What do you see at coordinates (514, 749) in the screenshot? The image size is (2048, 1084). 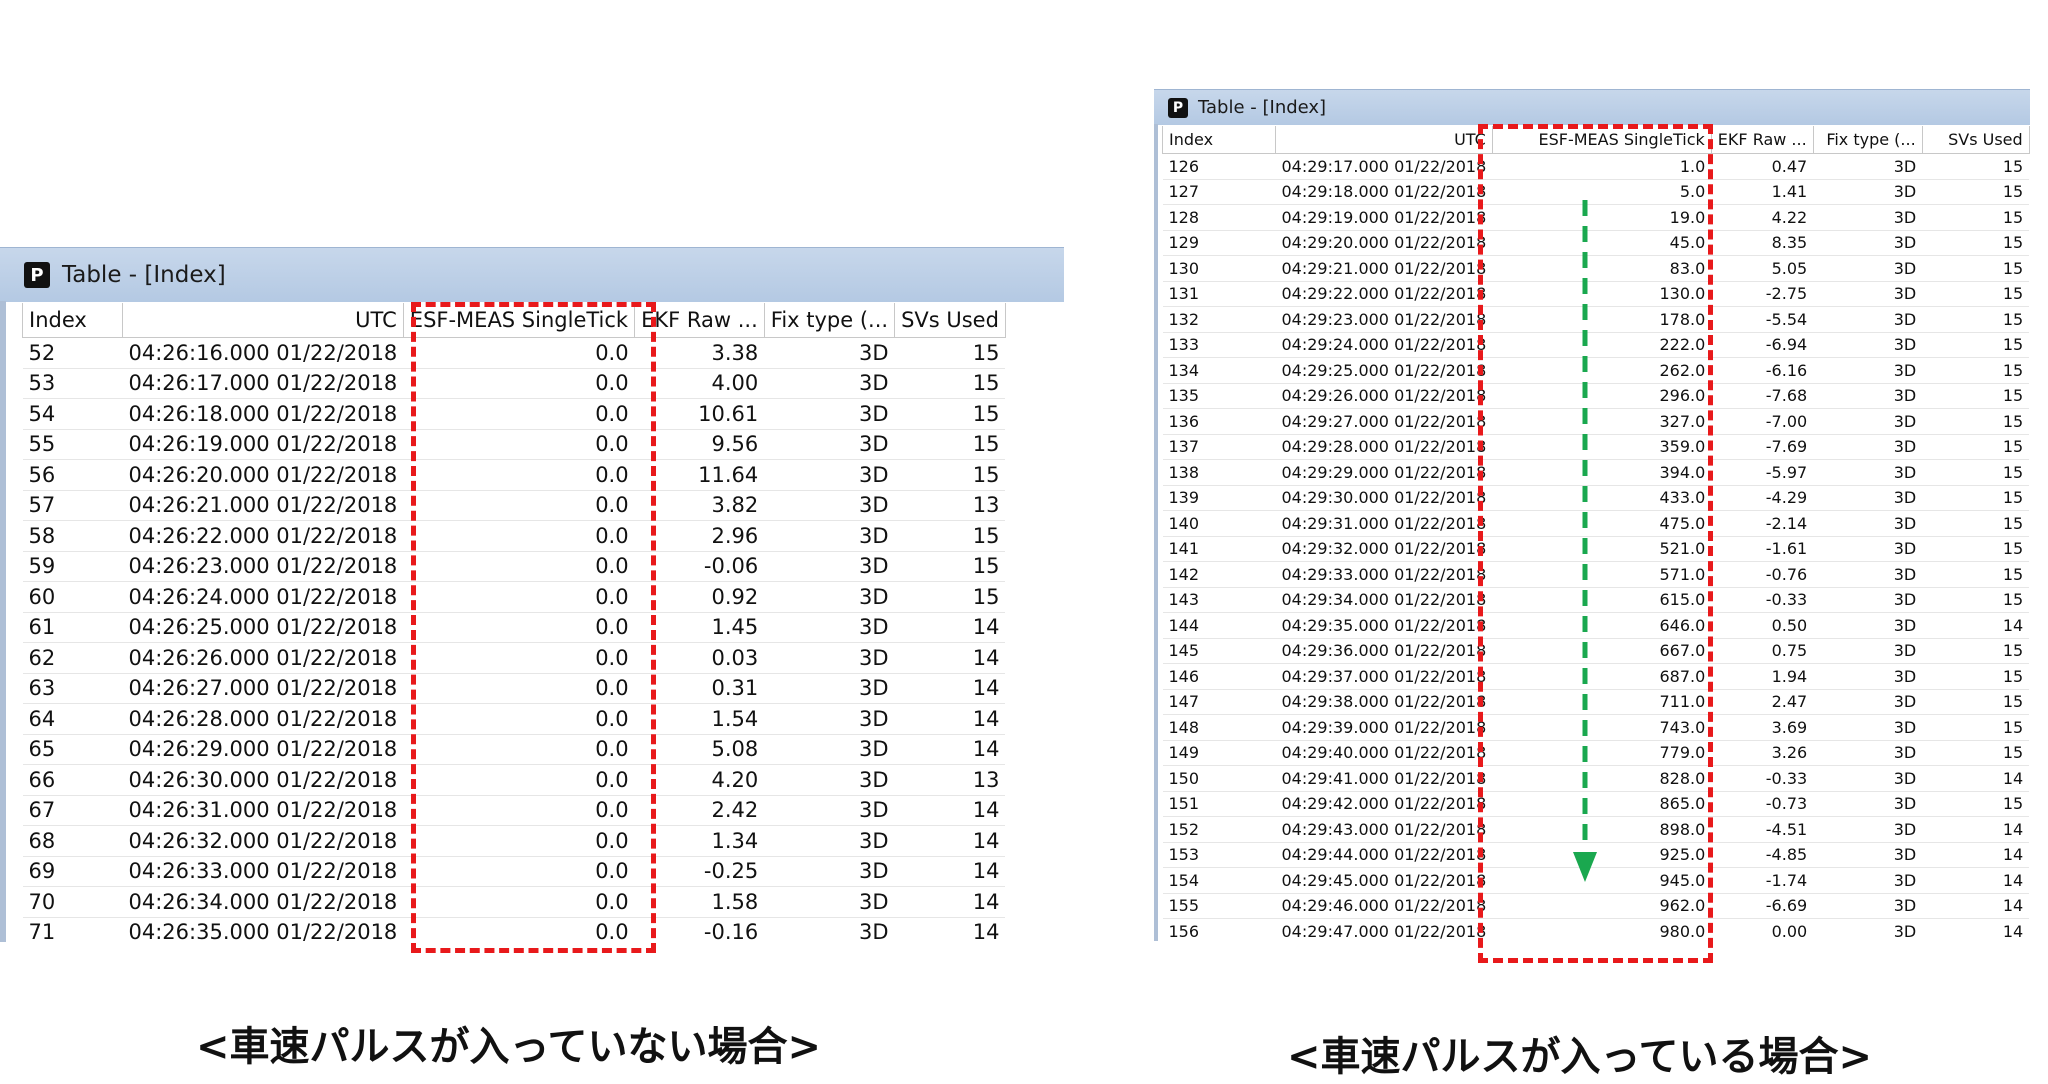 I see `table-row: 65 04:26:29.000 01/22/2018 0.0 5.08 3D 14` at bounding box center [514, 749].